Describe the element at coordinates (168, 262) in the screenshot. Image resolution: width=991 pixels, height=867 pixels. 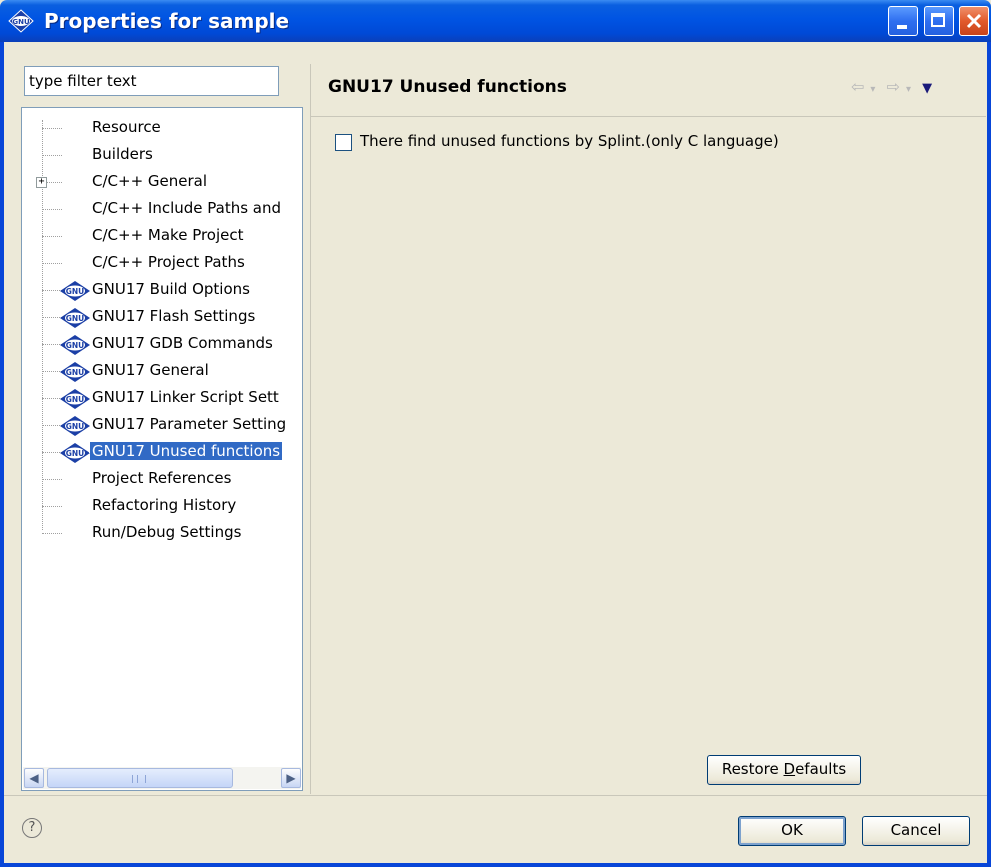
I see `tree-item-label: C/C++ Project Paths` at that location.